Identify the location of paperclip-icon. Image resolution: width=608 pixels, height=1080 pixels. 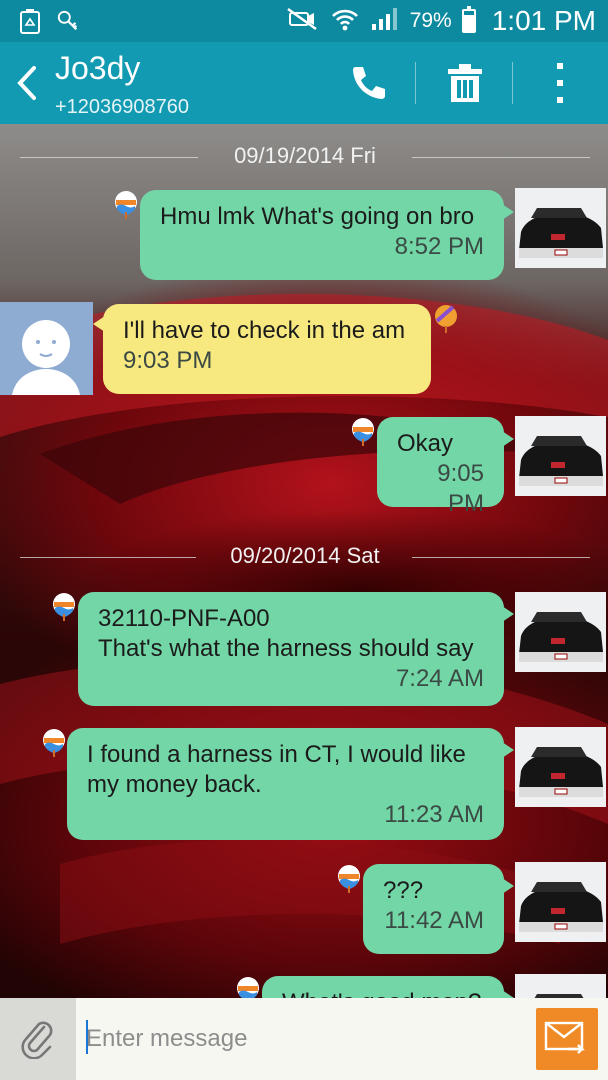
(37, 1040).